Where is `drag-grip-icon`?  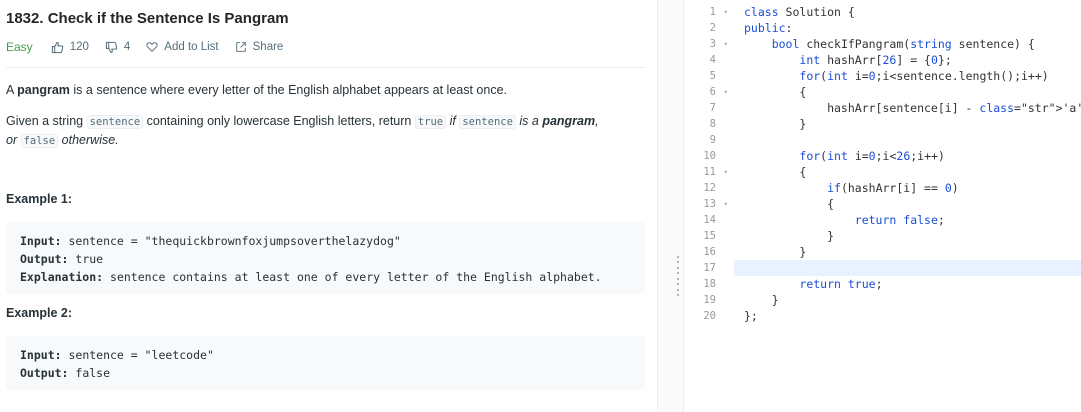 drag-grip-icon is located at coordinates (678, 276).